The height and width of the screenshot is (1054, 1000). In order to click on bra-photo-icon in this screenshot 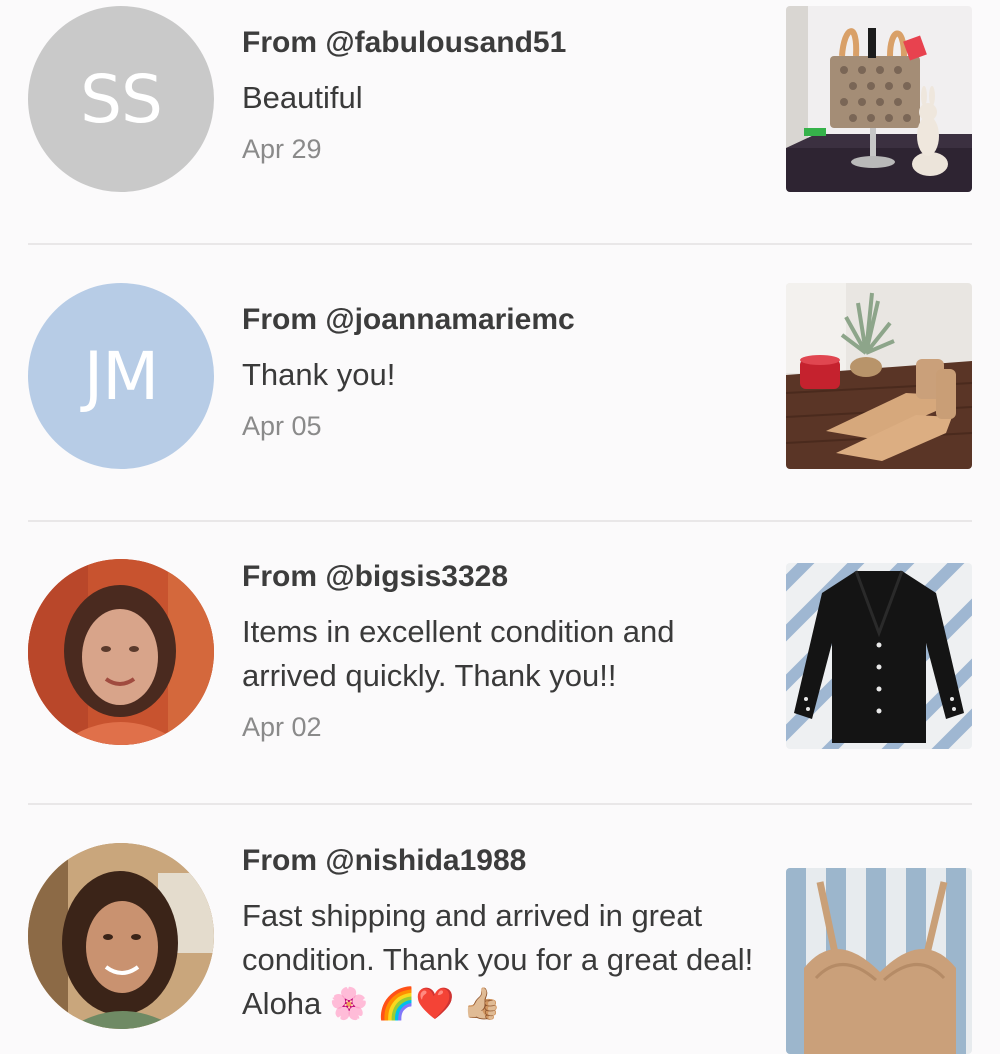, I will do `click(879, 961)`.